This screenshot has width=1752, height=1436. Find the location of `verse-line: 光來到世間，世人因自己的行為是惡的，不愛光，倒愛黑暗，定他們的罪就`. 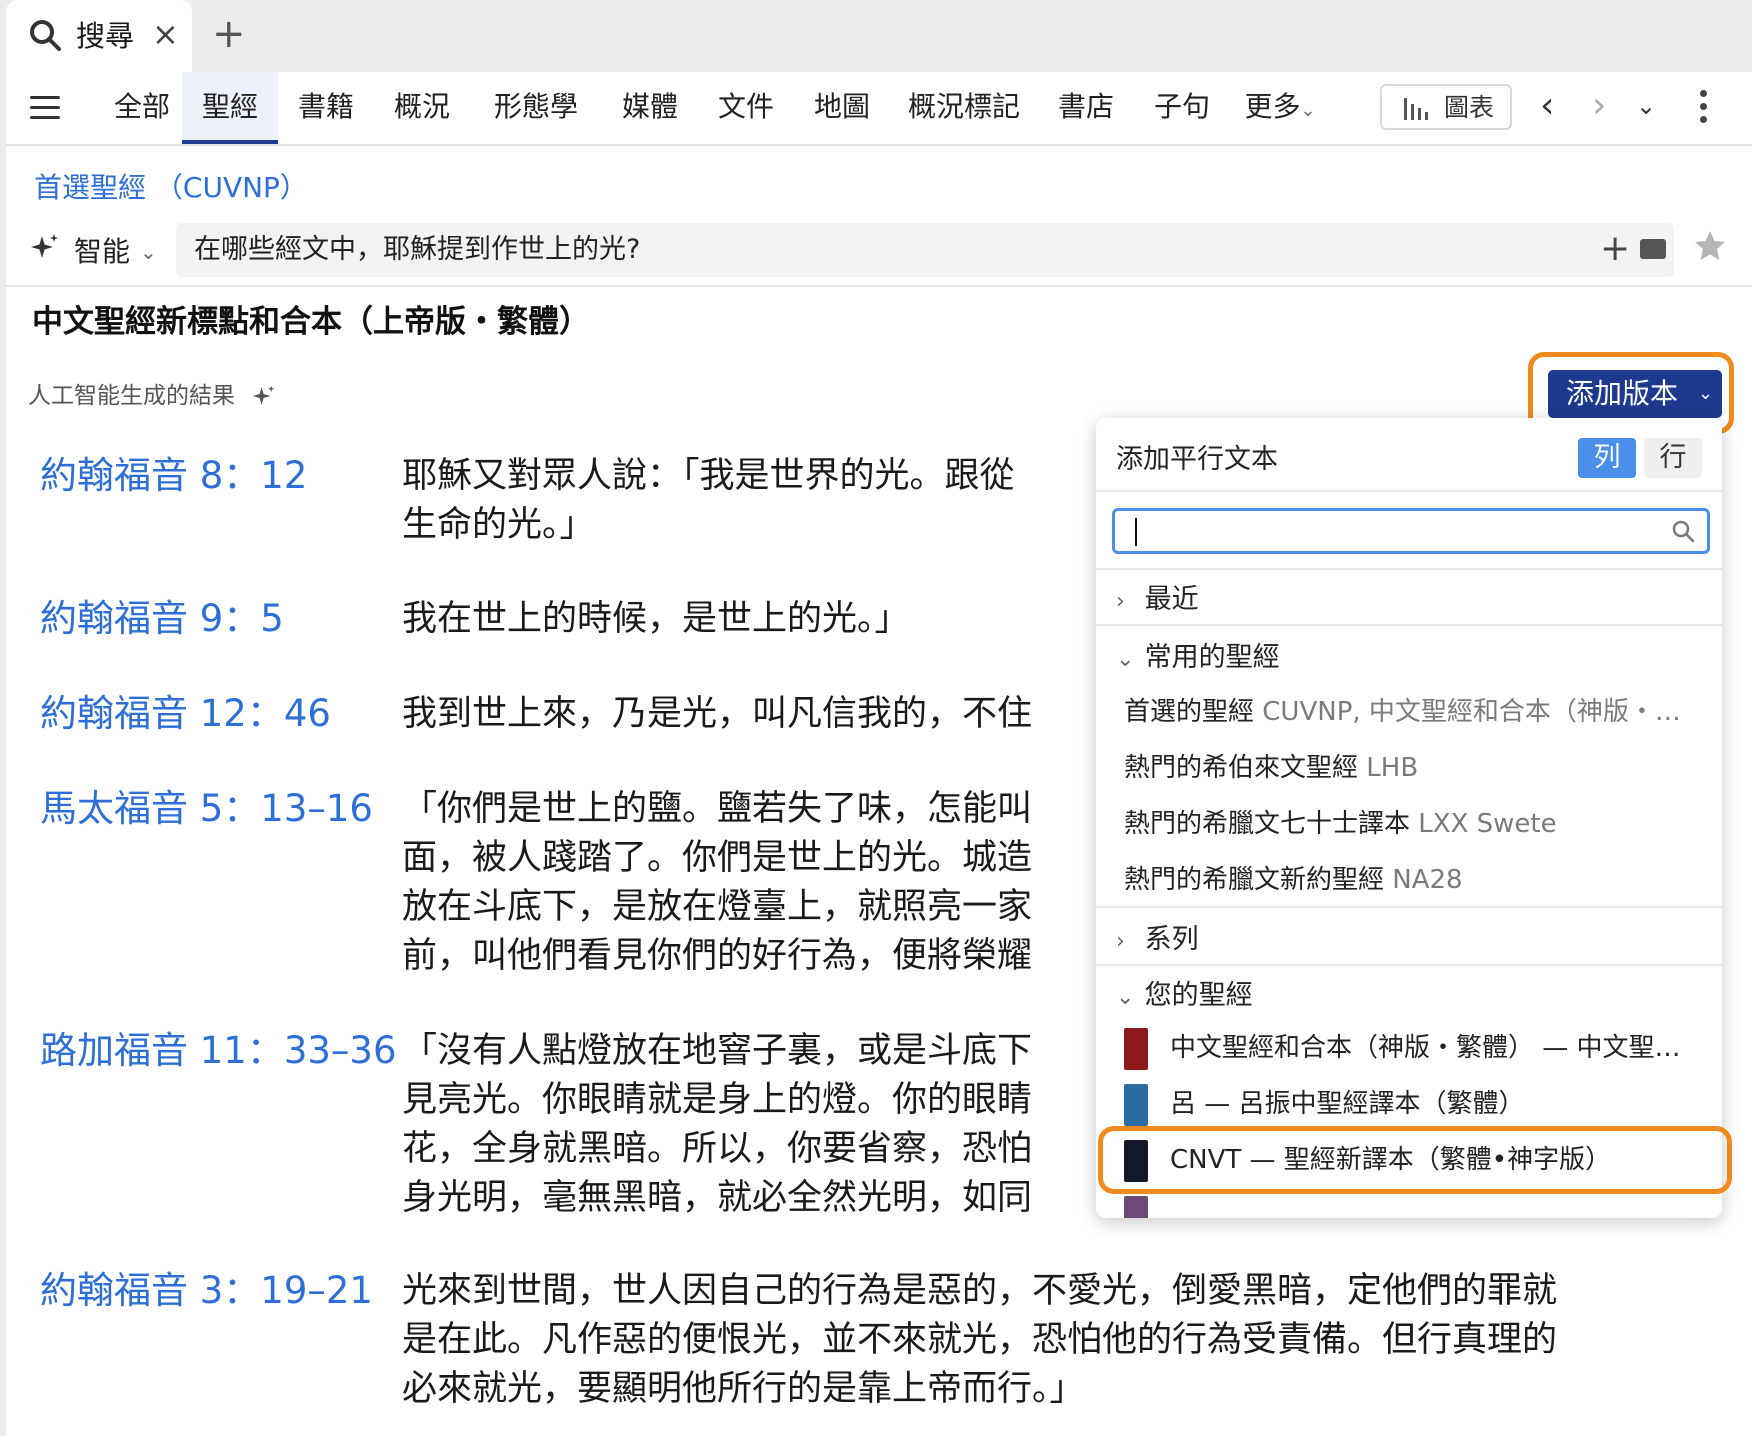

verse-line: 光來到世間，世人因自己的行為是惡的，不愛光，倒愛黑暗，定他們的罪就 is located at coordinates (980, 1291).